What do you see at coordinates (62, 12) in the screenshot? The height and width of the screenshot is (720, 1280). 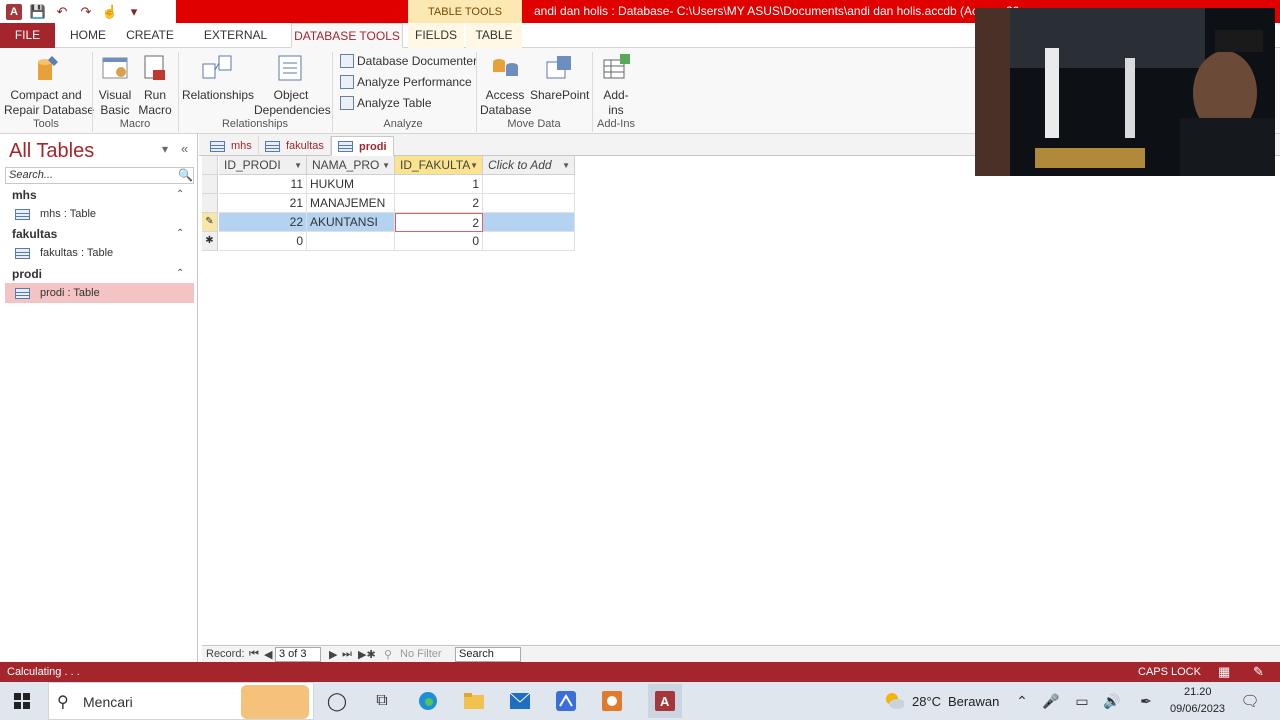 I see `undo-icon: ↶` at bounding box center [62, 12].